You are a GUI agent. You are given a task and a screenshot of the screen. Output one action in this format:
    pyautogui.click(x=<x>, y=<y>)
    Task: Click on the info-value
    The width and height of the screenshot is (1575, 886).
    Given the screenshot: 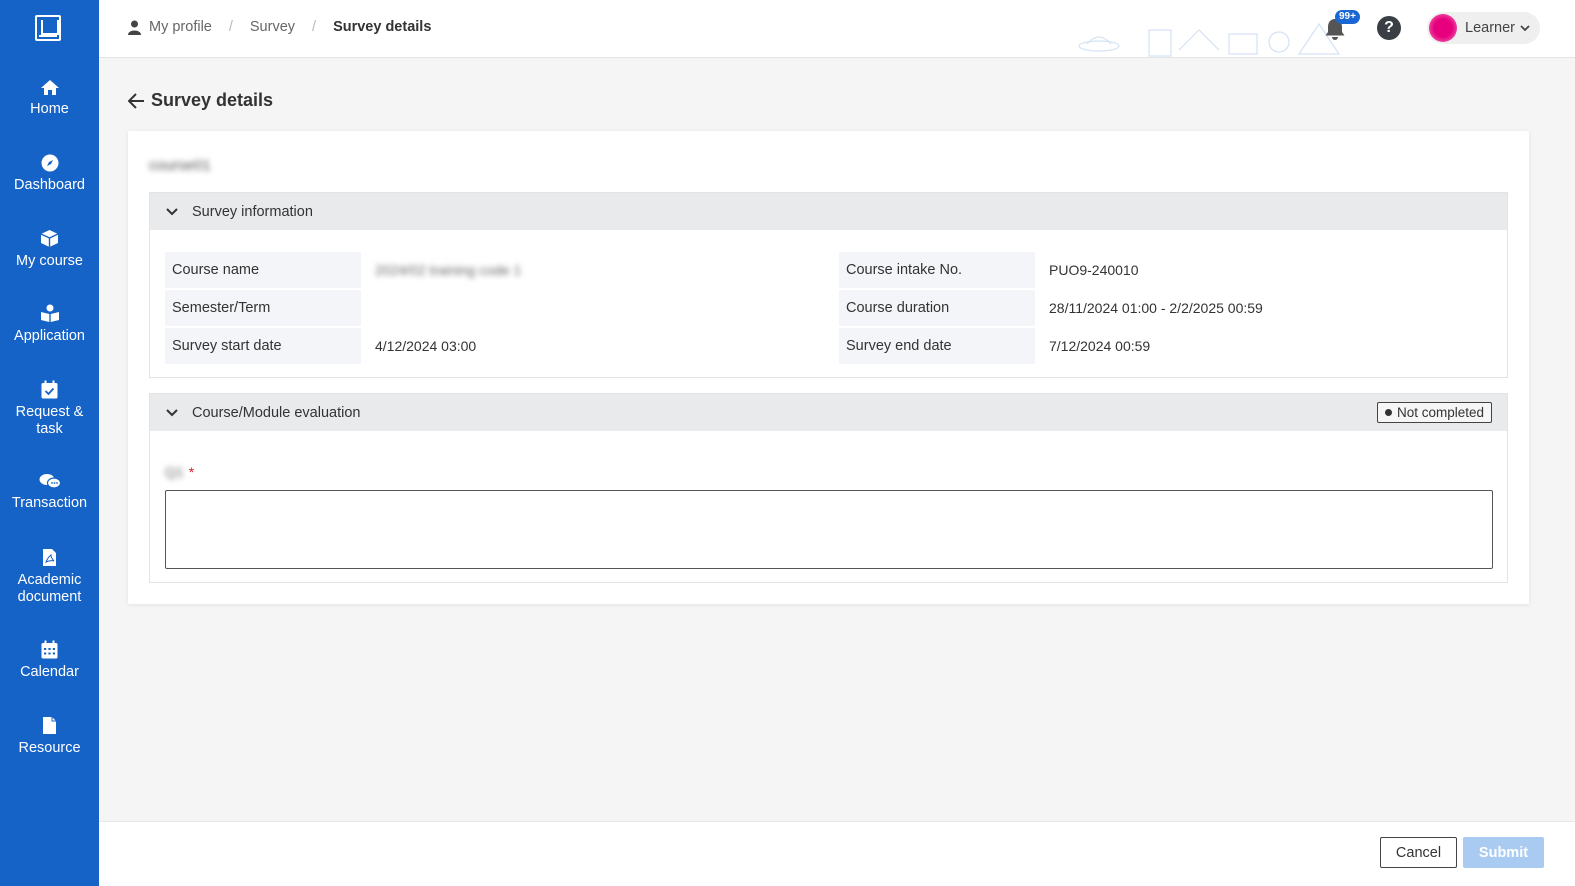 What is the action you would take?
    pyautogui.click(x=368, y=308)
    